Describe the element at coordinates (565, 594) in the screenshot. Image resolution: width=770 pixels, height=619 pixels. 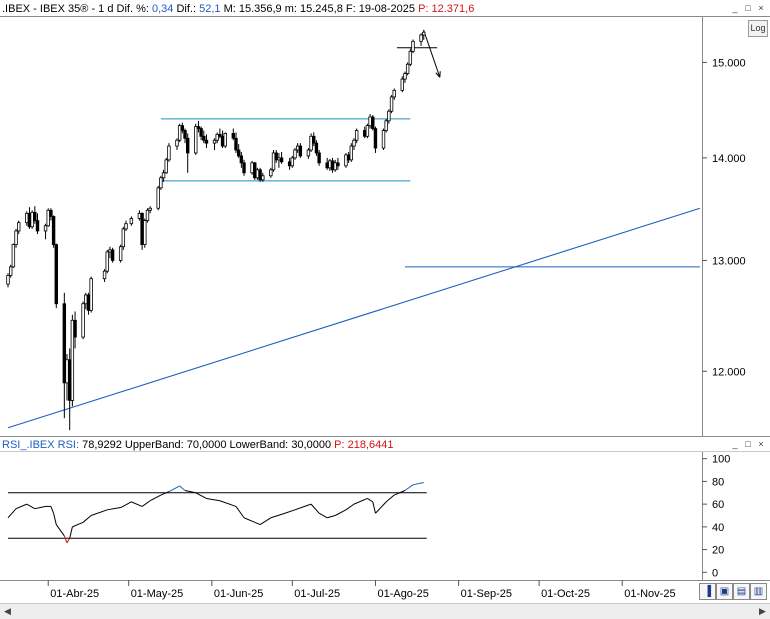
I see `date-tick-label: 01-Oct-25` at that location.